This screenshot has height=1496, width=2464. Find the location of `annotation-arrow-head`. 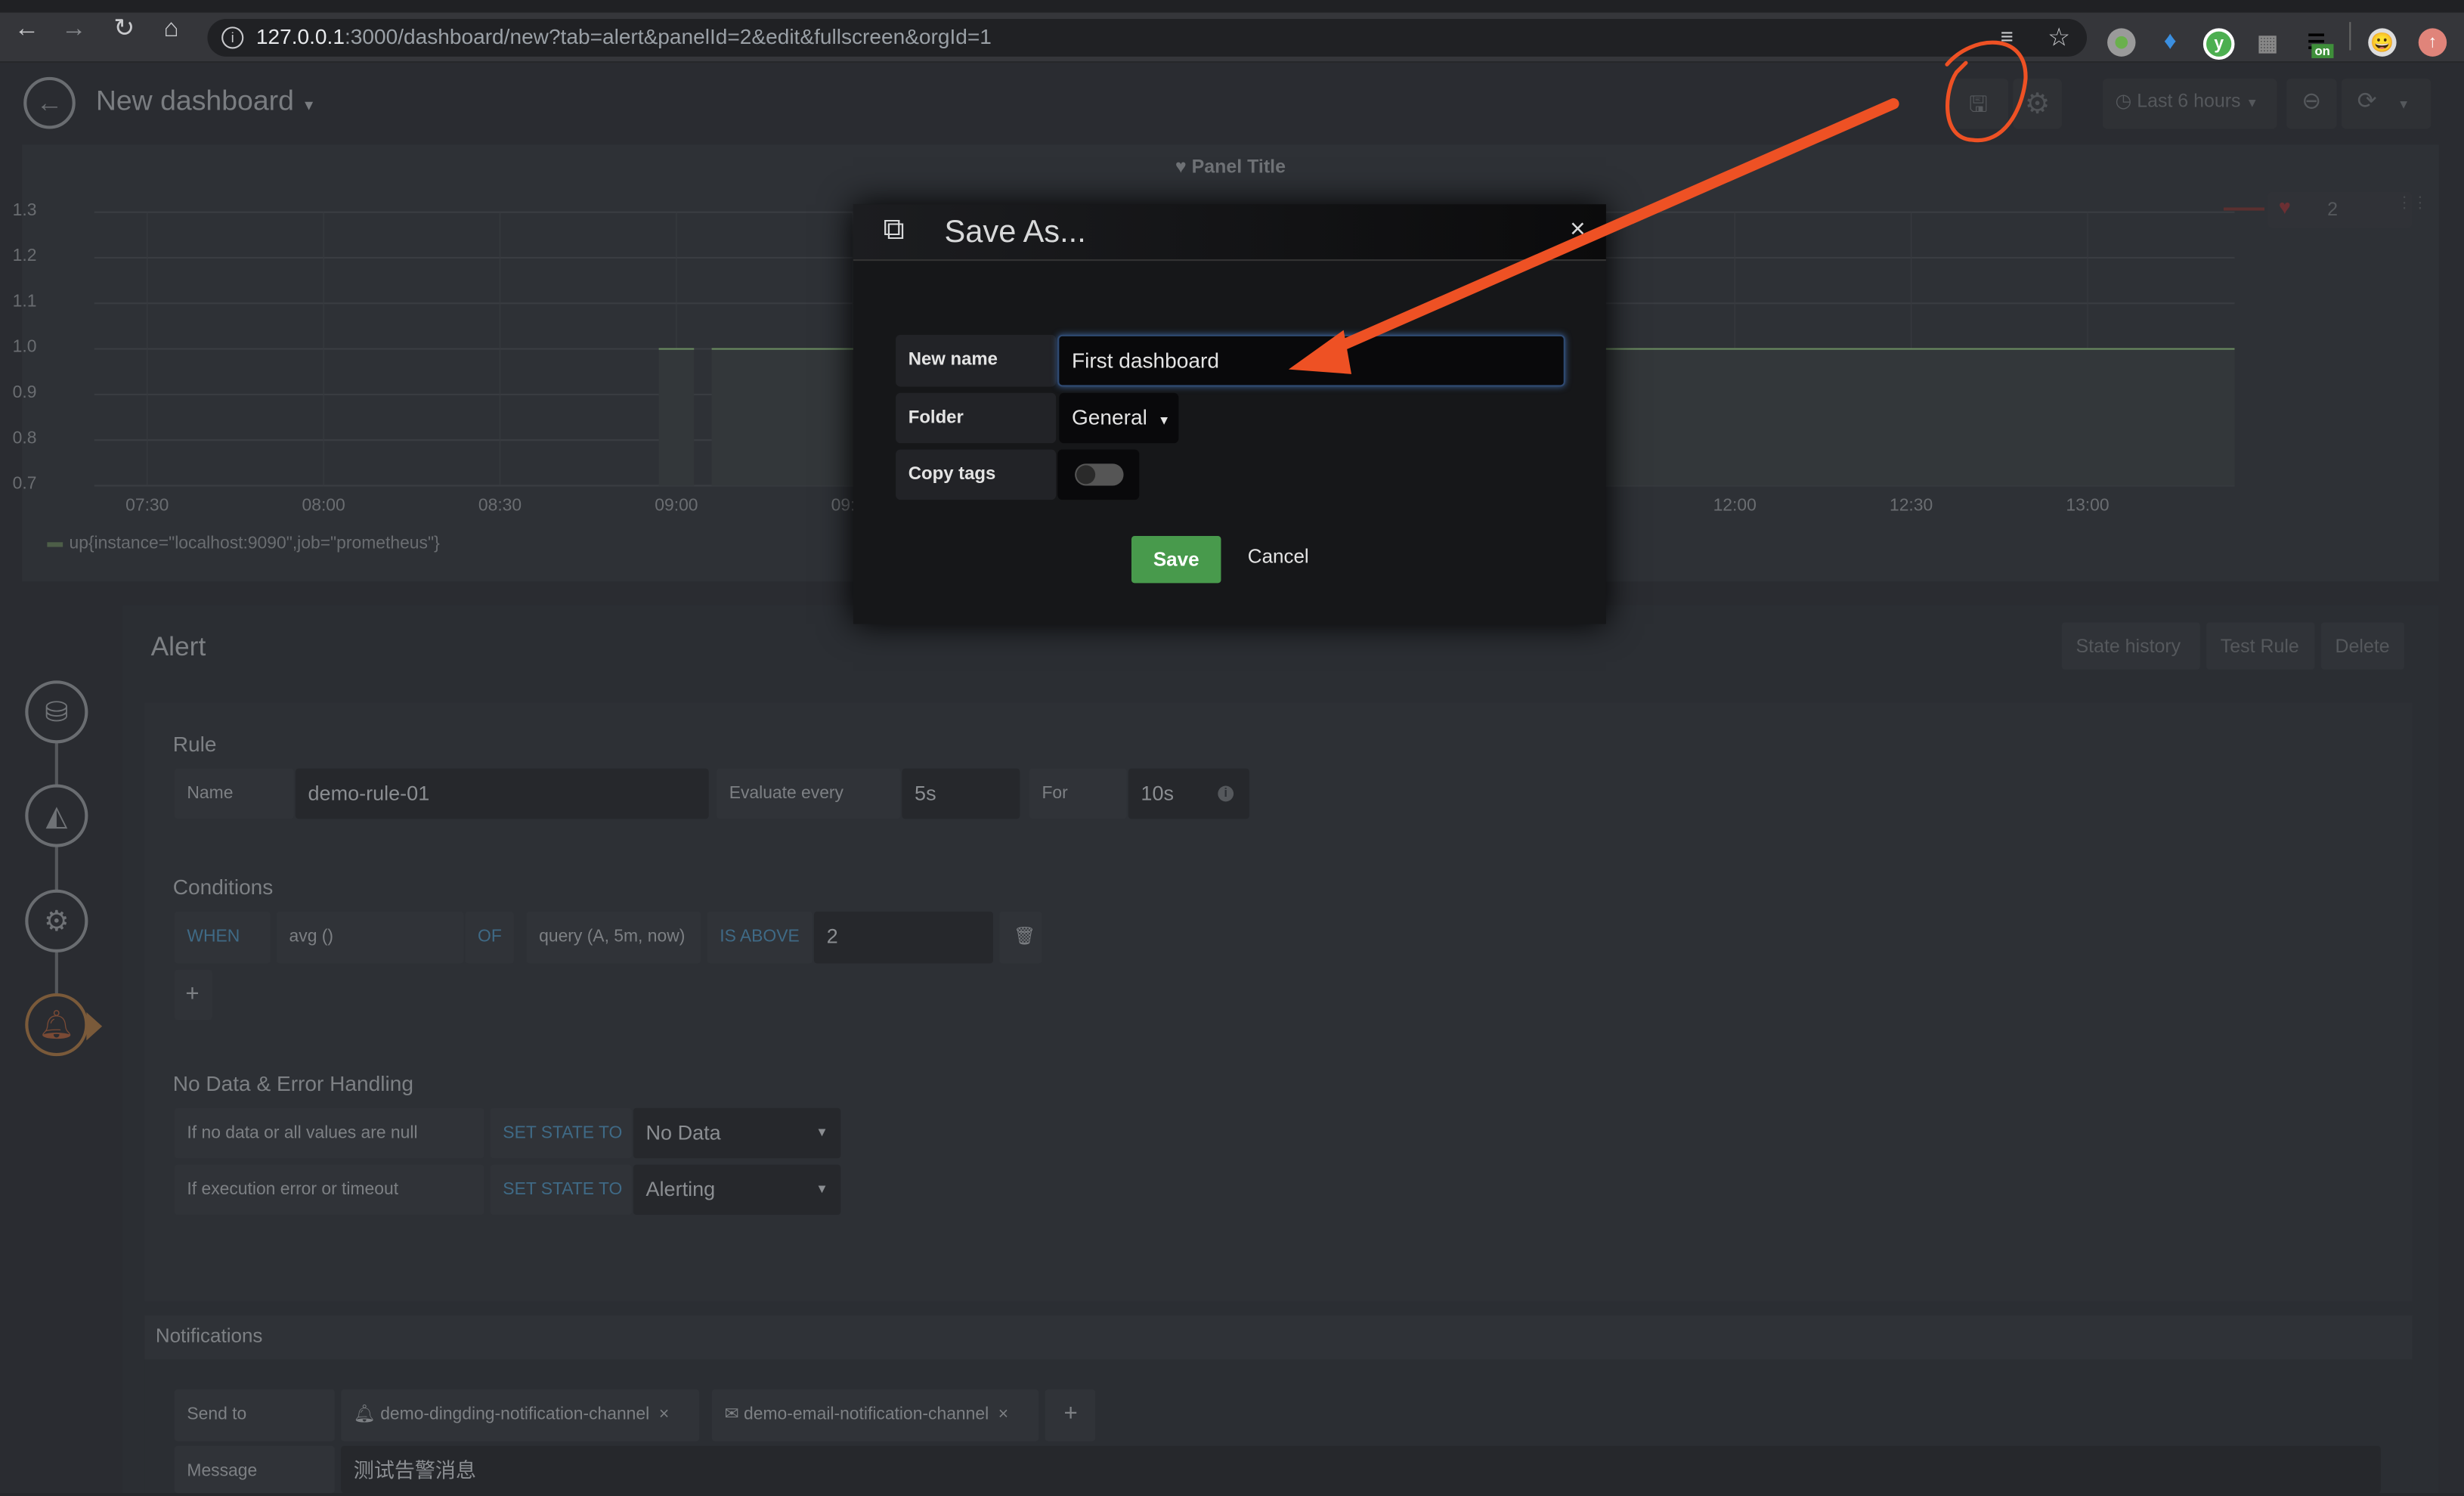

annotation-arrow-head is located at coordinates (1320, 352).